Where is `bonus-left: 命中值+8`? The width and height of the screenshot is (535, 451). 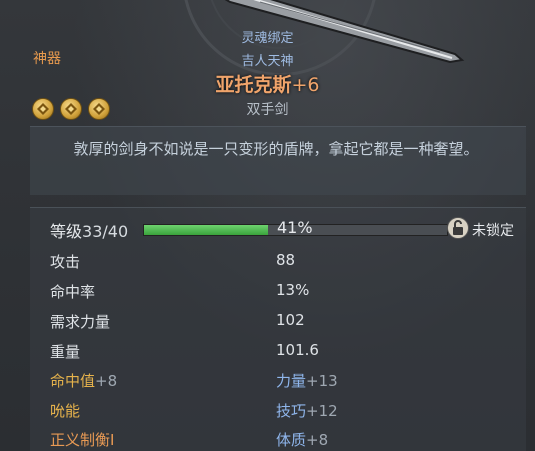
bonus-left: 命中值+8 is located at coordinates (83, 380).